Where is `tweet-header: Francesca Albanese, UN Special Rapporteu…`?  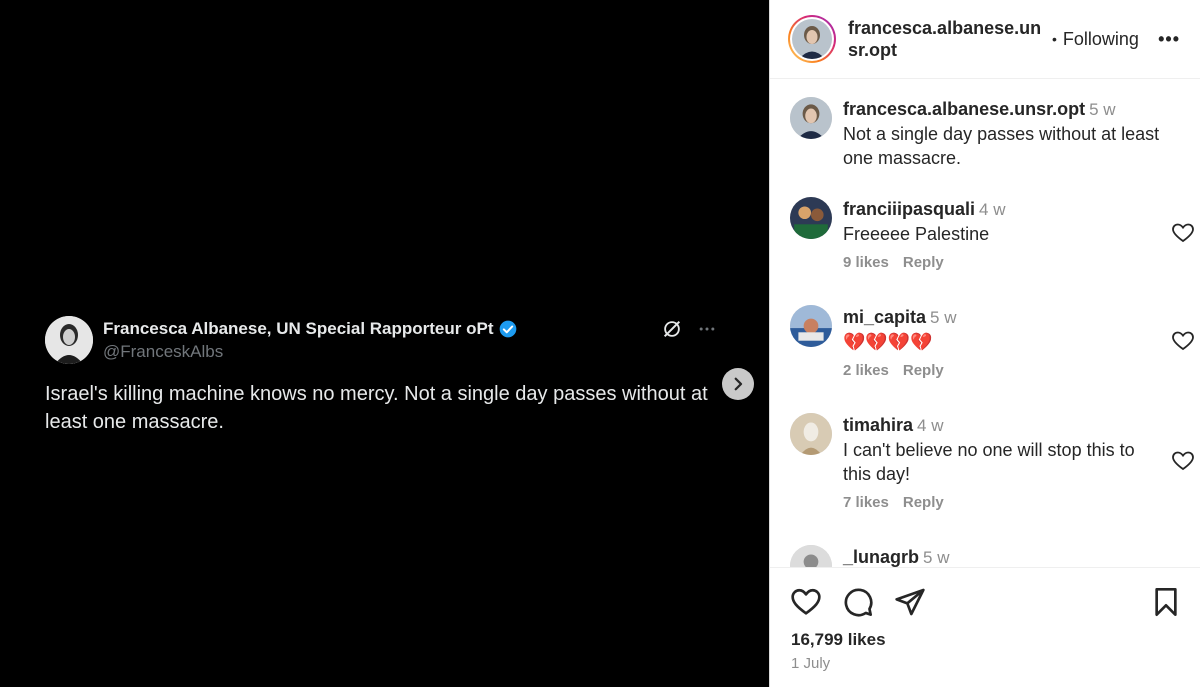 tweet-header: Francesca Albanese, UN Special Rapporteu… is located at coordinates (385, 340).